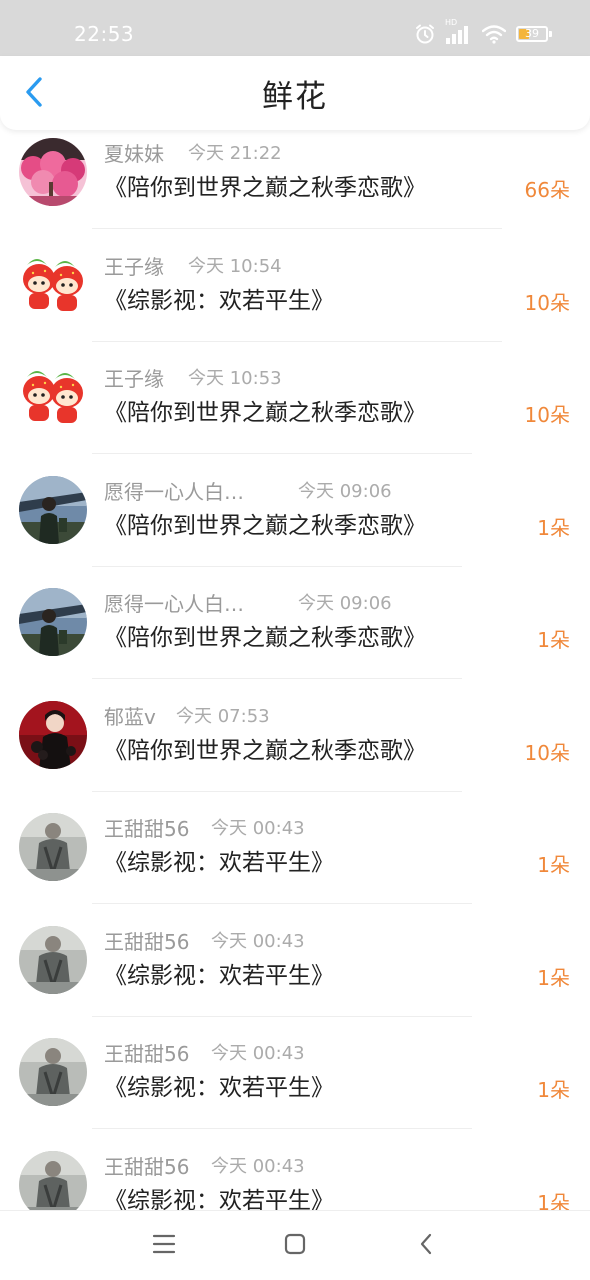 The height and width of the screenshot is (1280, 590). I want to click on list-item: 王子缘 今天 10:53 《陪你到世界之巅之秋季恋歌》 10朵, so click(295, 413).